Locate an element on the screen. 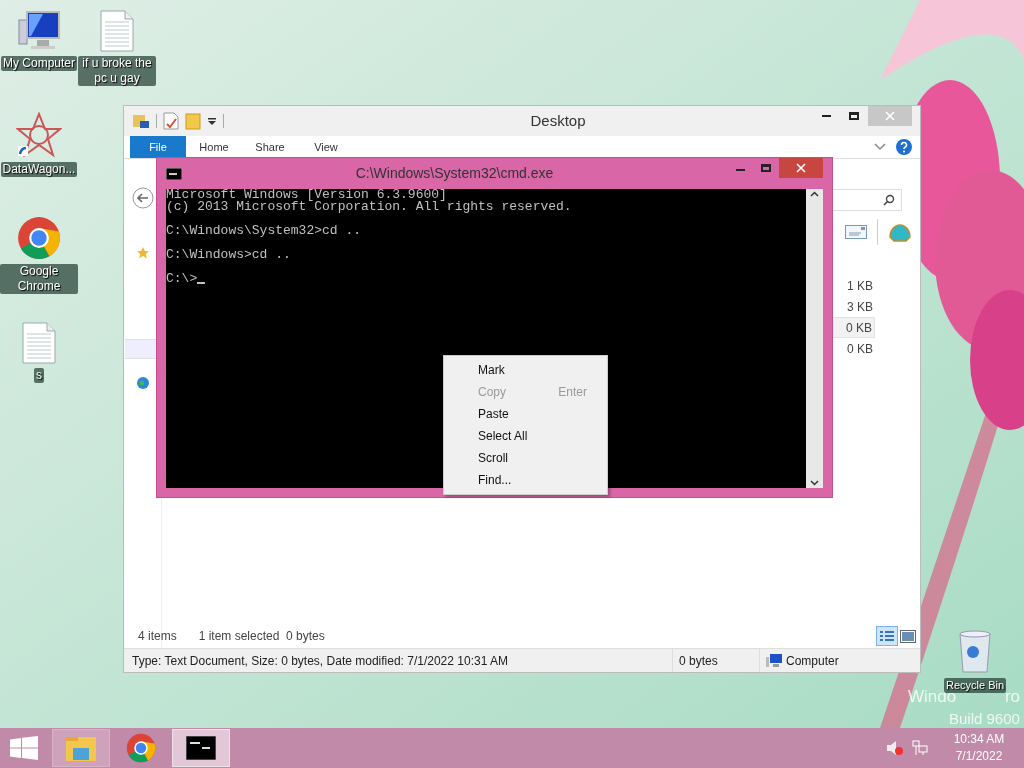 Image resolution: width=1024 pixels, height=768 pixels. ribbon-tab: Home is located at coordinates (214, 147).